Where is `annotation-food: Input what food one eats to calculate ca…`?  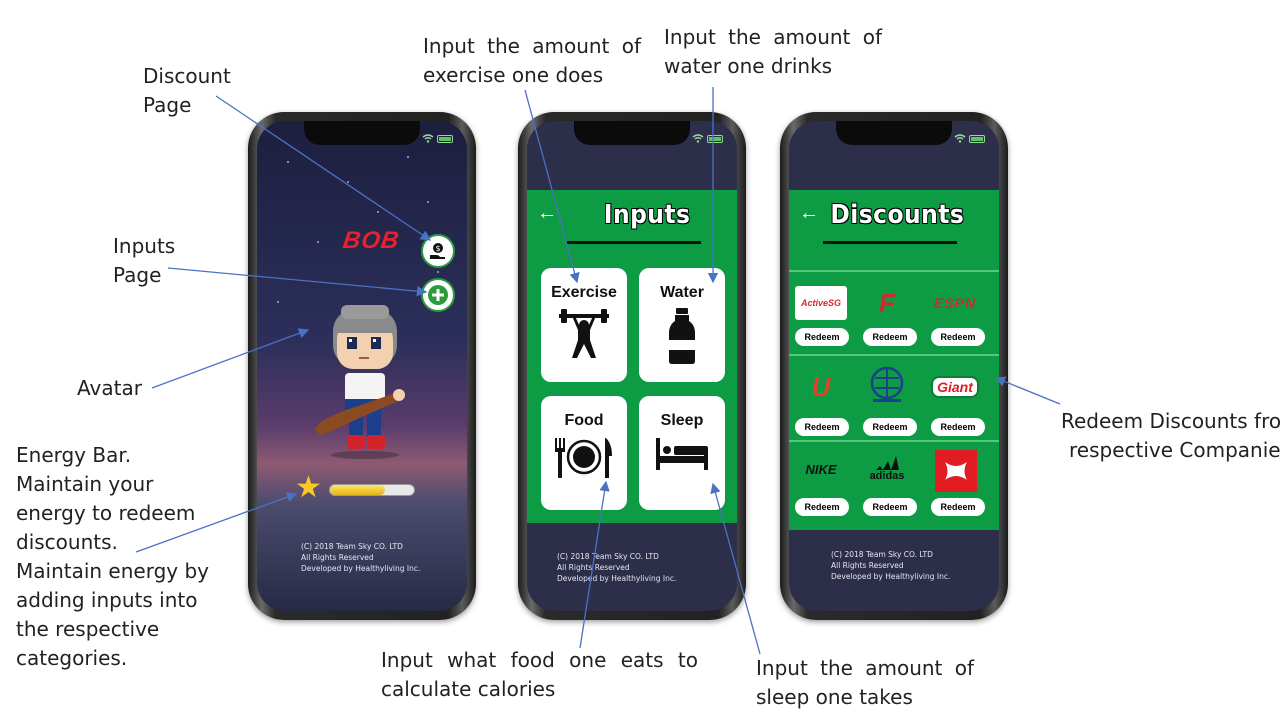 annotation-food: Input what food one eats to calculate ca… is located at coordinates (539, 675).